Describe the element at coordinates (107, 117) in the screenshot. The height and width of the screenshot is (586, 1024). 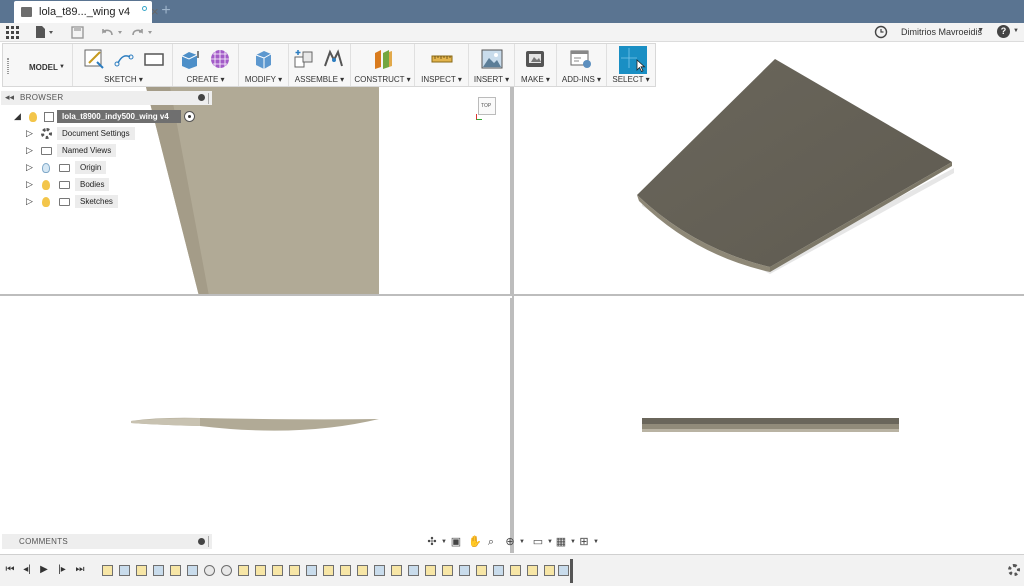
I see `tree-root: ◢ lola_t8900_indy500_wing v4` at that location.